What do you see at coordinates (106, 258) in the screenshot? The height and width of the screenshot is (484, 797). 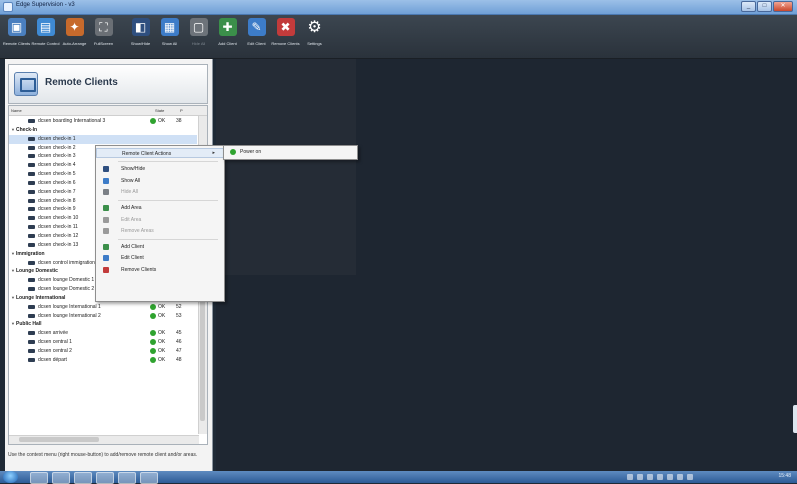 I see `edit-client-icon` at bounding box center [106, 258].